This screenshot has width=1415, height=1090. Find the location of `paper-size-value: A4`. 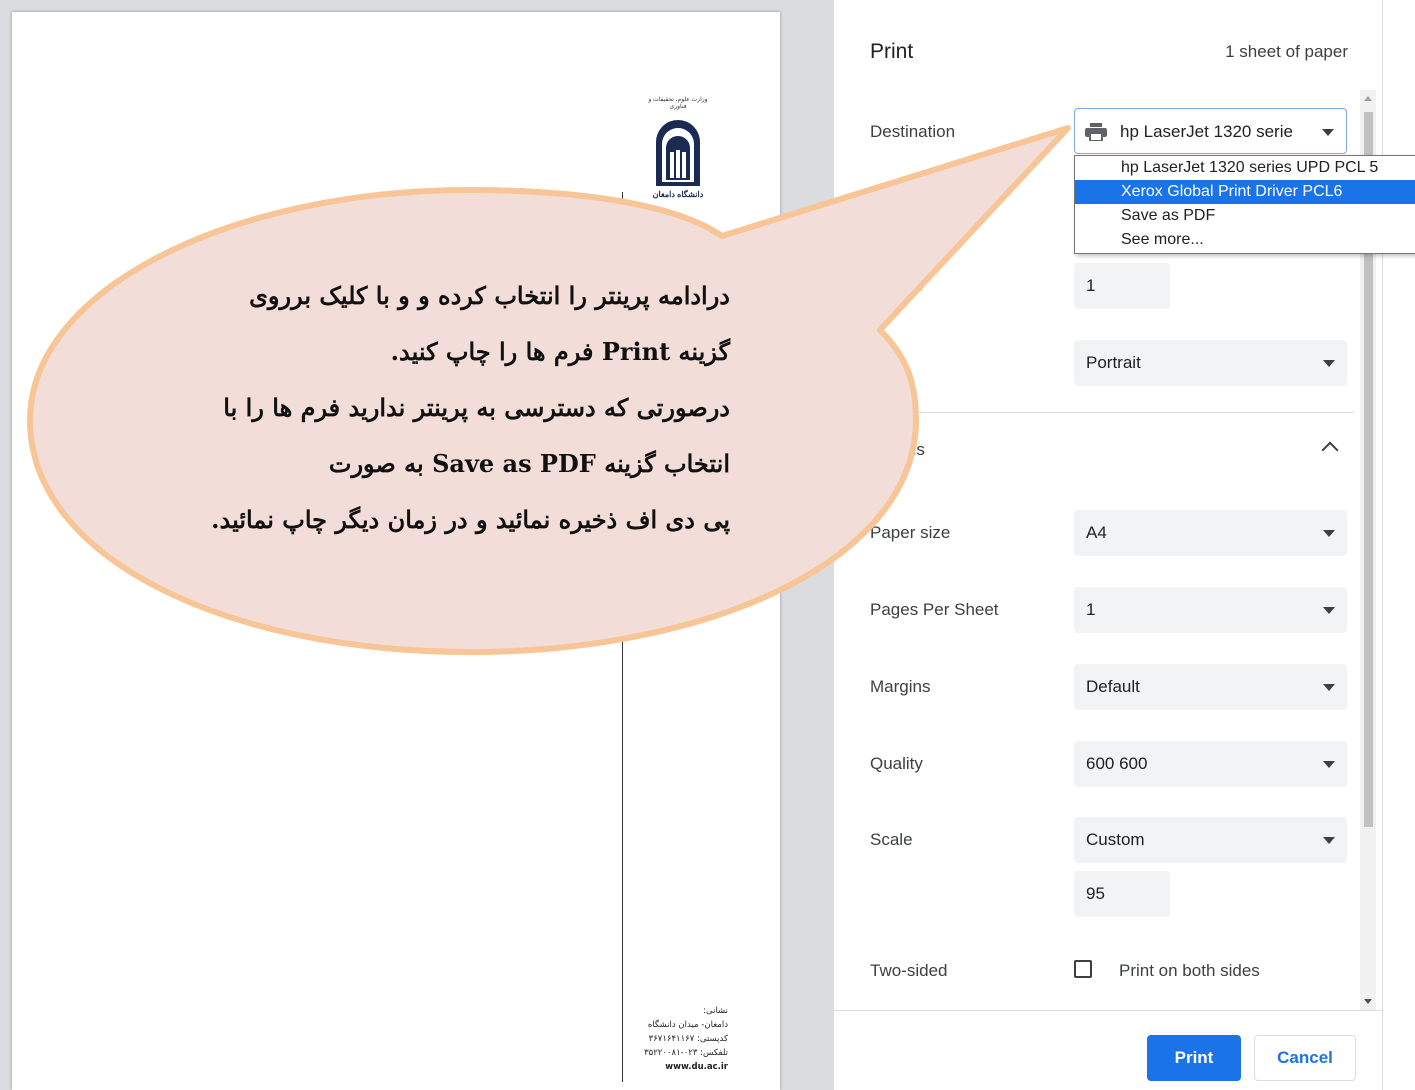

paper-size-value: A4 is located at coordinates (1096, 532).